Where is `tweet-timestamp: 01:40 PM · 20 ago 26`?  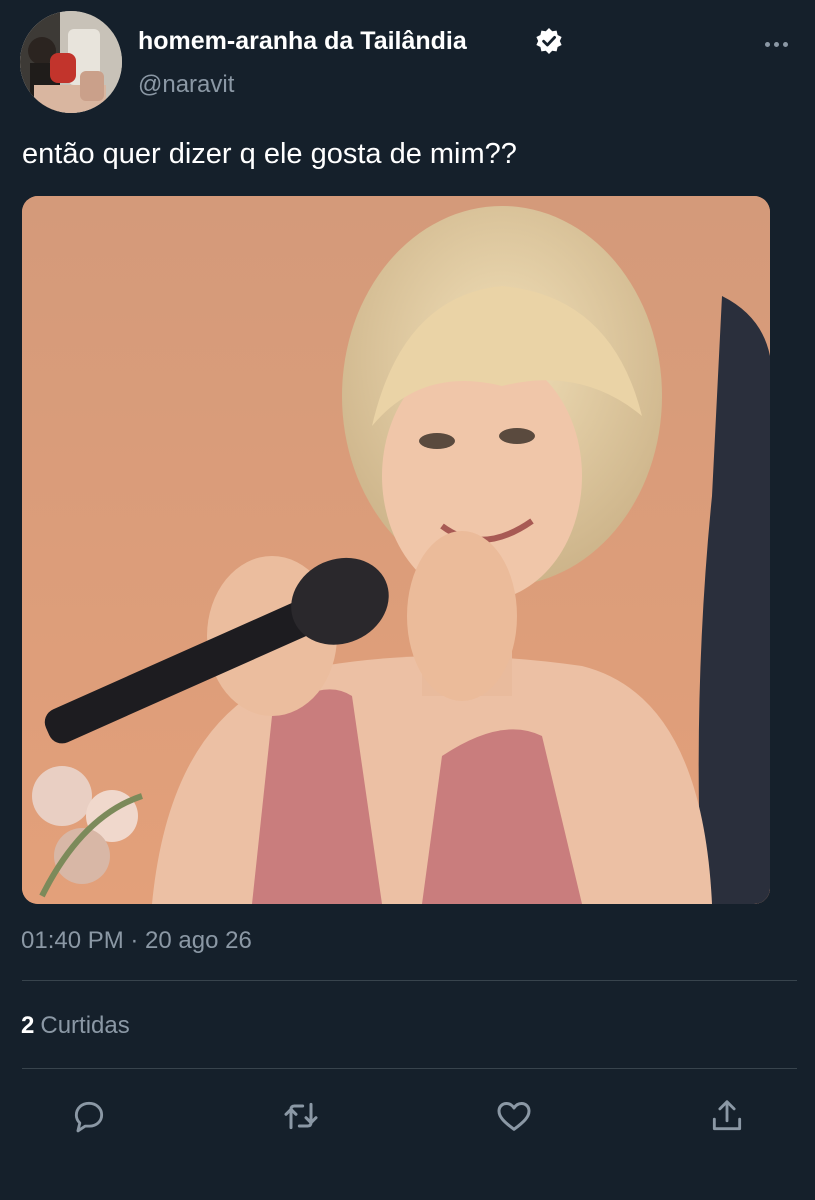 tweet-timestamp: 01:40 PM · 20 ago 26 is located at coordinates (136, 941).